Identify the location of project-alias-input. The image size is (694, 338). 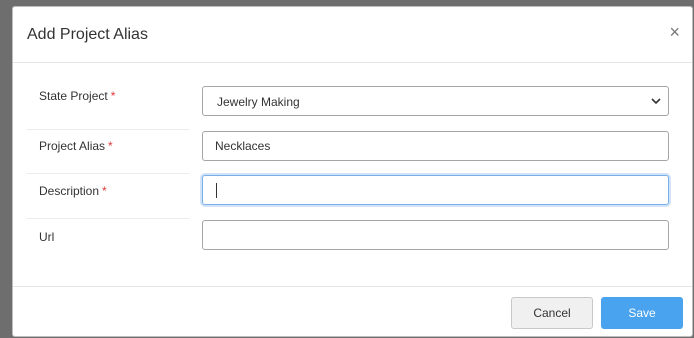
(435, 146).